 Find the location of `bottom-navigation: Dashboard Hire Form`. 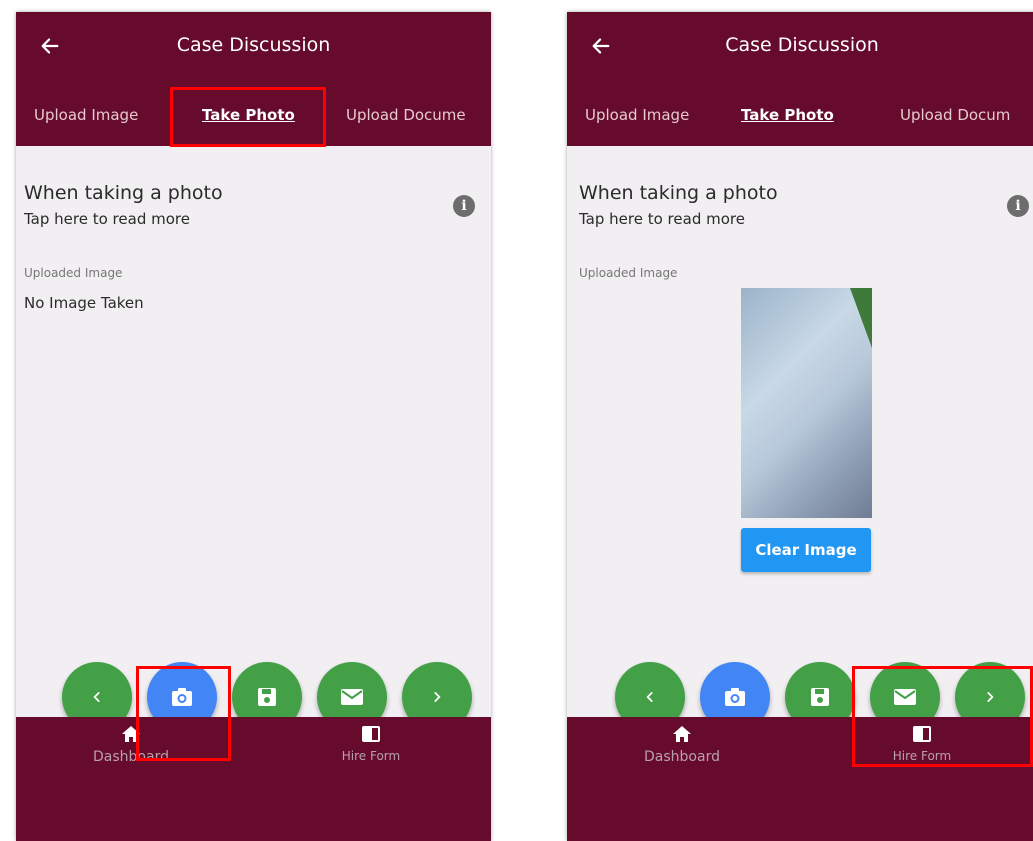

bottom-navigation: Dashboard Hire Form is located at coordinates (253, 779).